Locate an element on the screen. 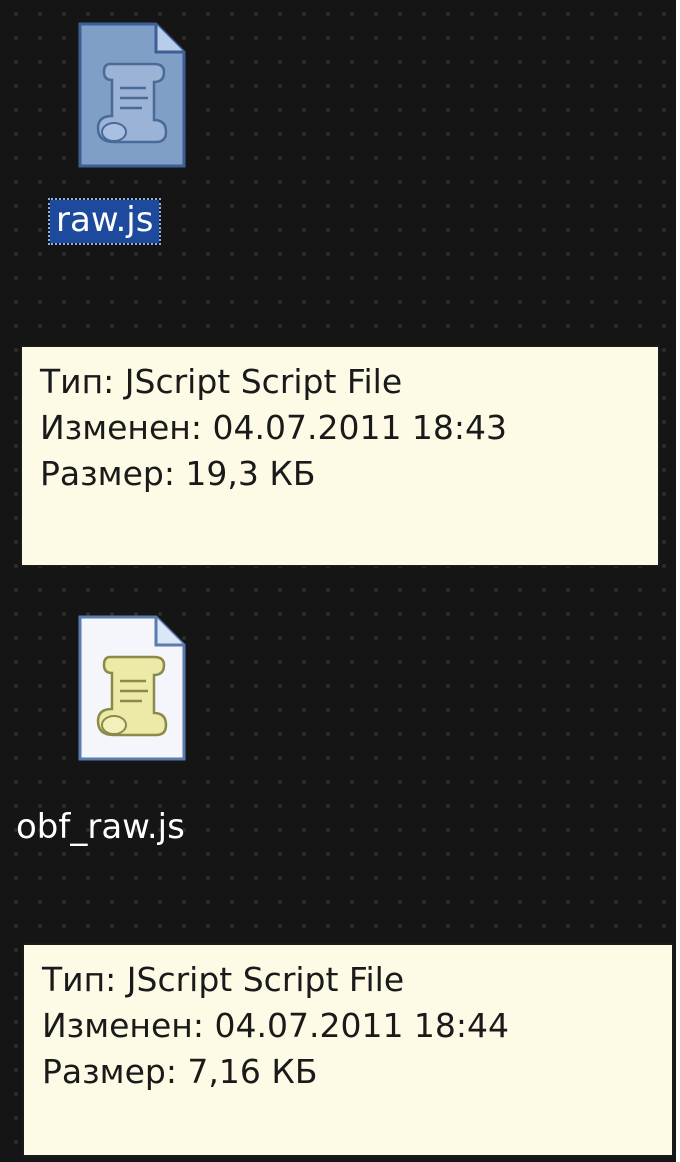  desktop-icon-obf-raw-js: obf_raw.js is located at coordinates (134, 730).